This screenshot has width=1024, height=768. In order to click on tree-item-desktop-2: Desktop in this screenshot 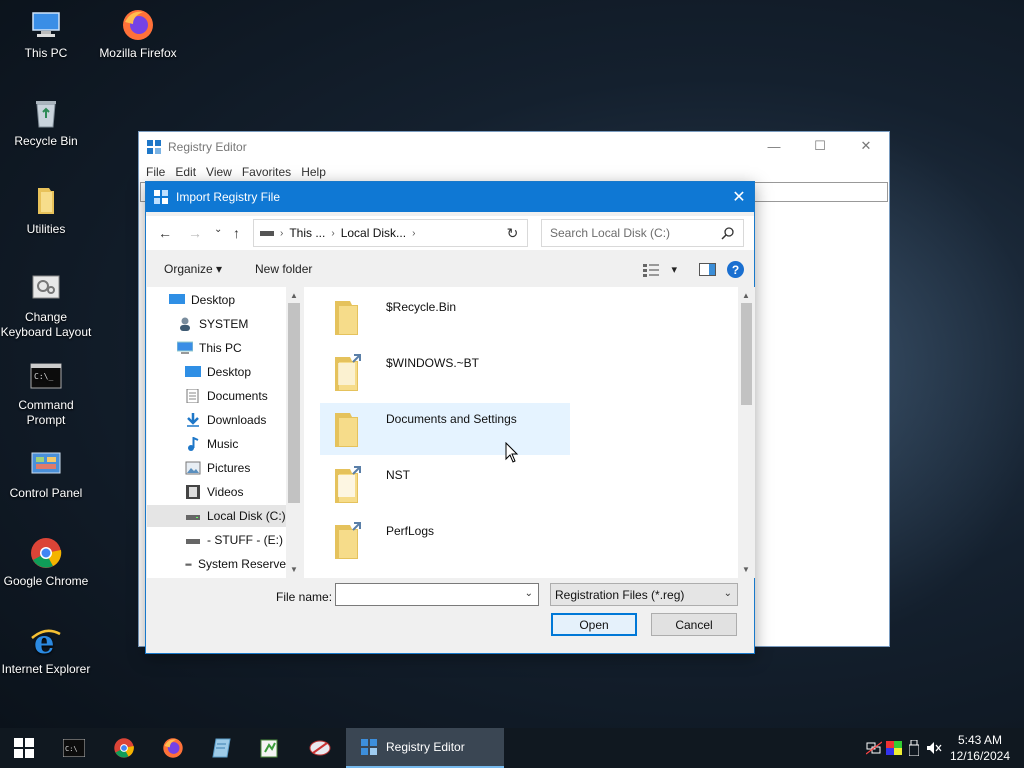, I will do `click(234, 372)`.